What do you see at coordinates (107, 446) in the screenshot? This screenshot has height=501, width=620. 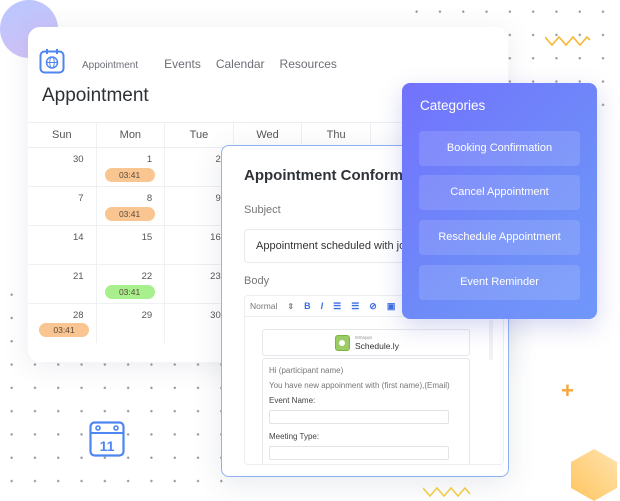 I see `calendar-day-number: 11` at bounding box center [107, 446].